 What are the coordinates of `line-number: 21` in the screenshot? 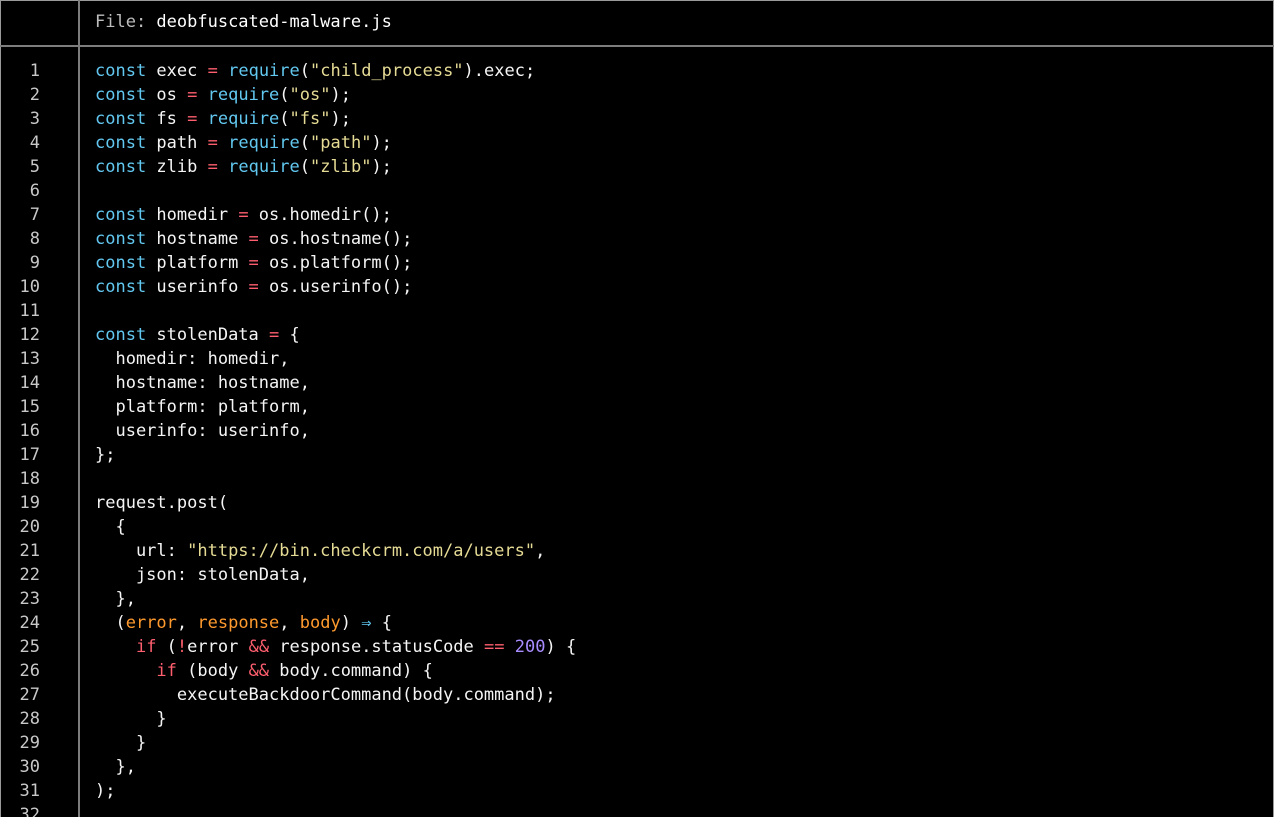 It's located at (29, 551).